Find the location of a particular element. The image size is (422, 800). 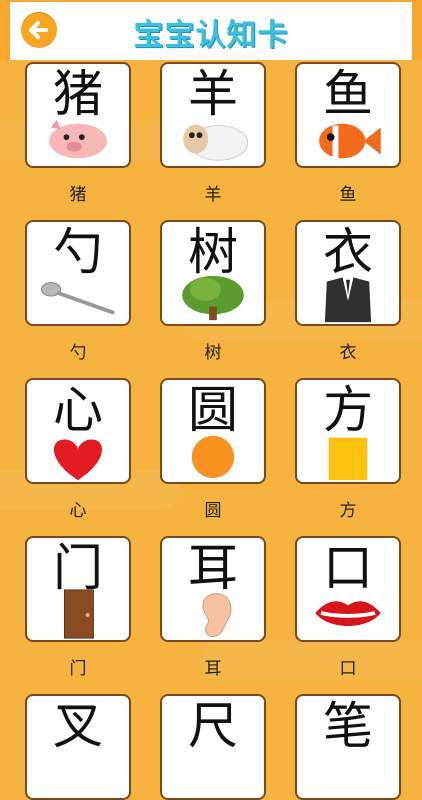

card-caption: 圆 is located at coordinates (213, 511).